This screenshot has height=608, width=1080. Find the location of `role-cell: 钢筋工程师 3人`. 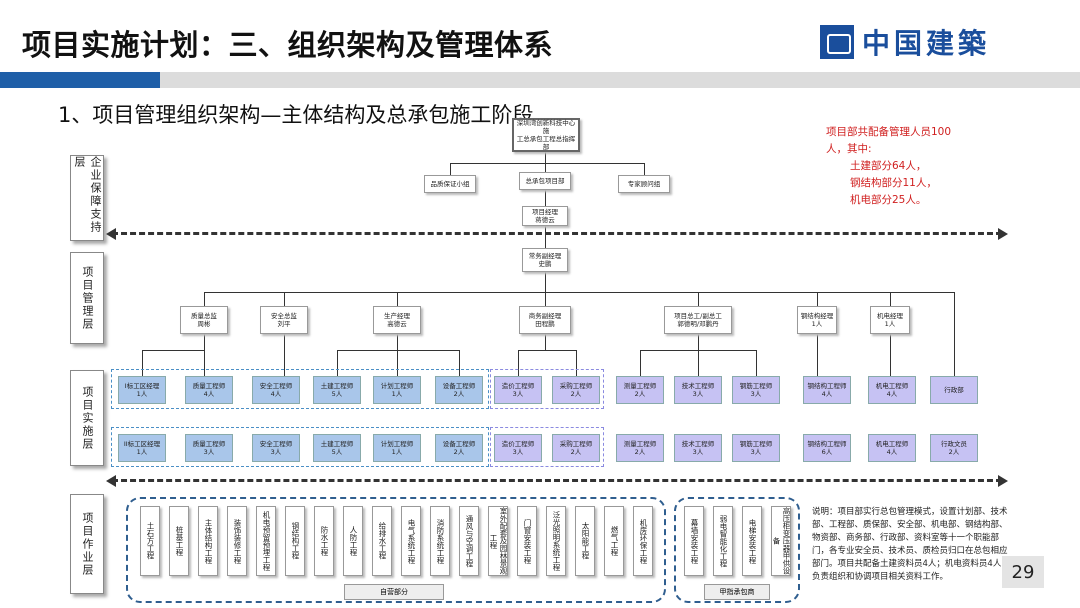

role-cell: 钢筋工程师 3人 is located at coordinates (756, 448).